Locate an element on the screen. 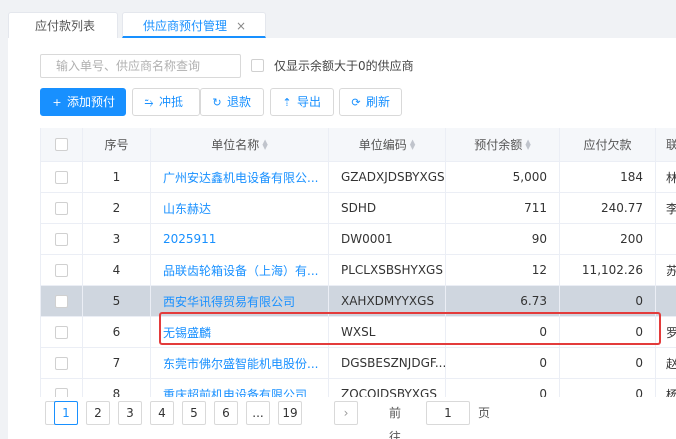 The height and width of the screenshot is (439, 676). supplier-name-link: 西安华讯得贸易有限公司 is located at coordinates (240, 301).